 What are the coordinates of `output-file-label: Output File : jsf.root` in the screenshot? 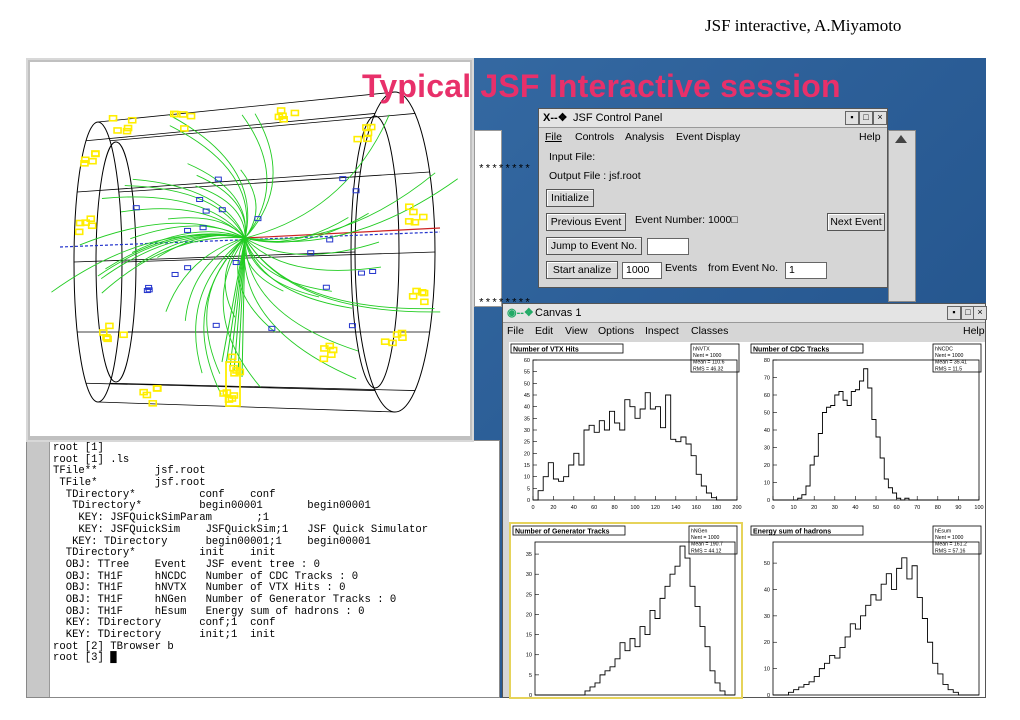 It's located at (595, 176).